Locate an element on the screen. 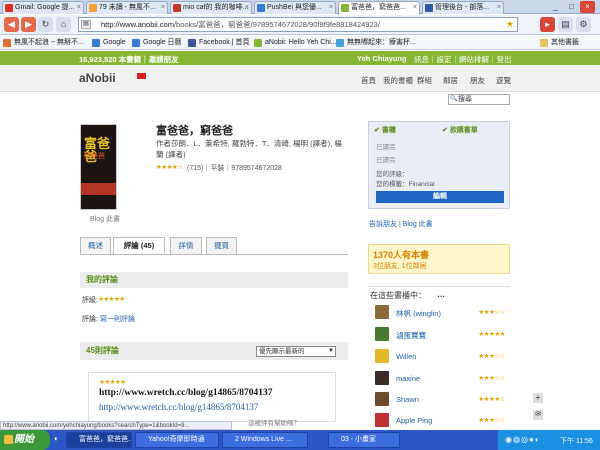 The image size is (600, 450). owner-name: Shawn is located at coordinates (407, 399).